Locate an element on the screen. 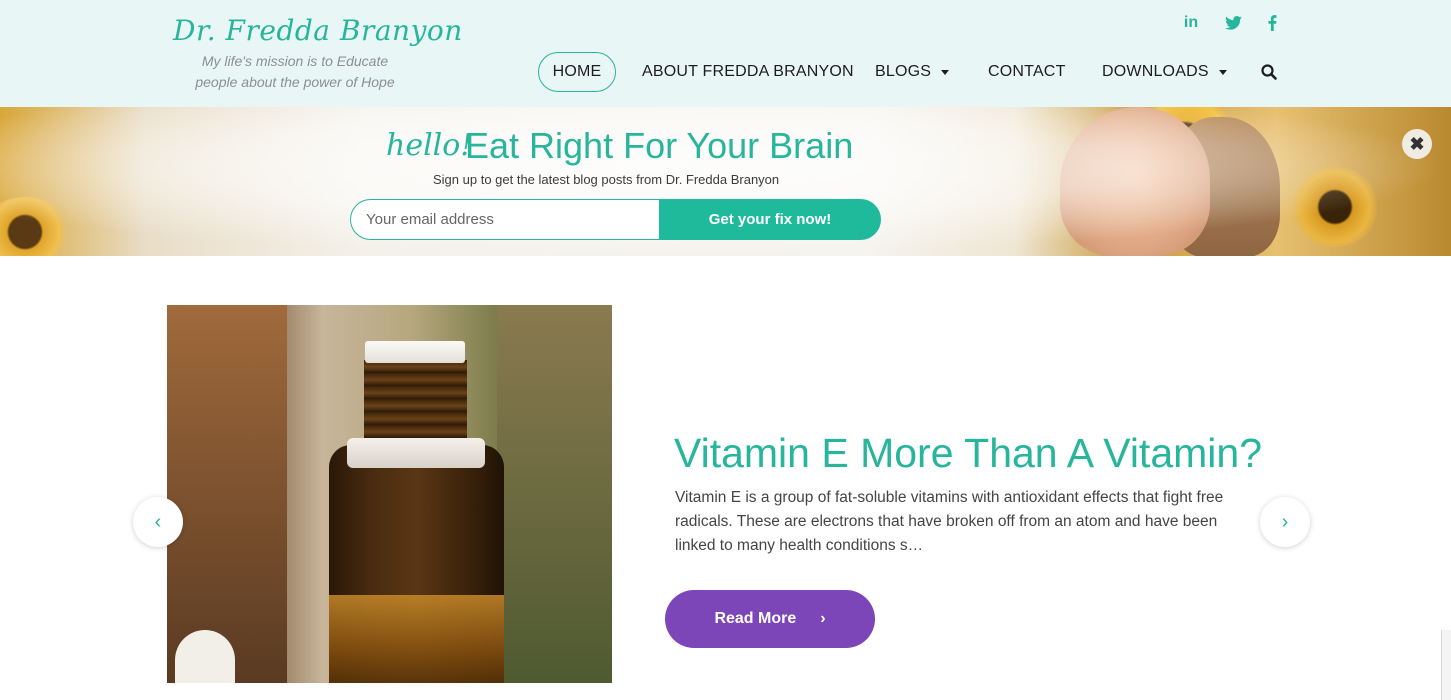 The image size is (1451, 700). nav-downloads: DOWNLOADS is located at coordinates (1164, 72).